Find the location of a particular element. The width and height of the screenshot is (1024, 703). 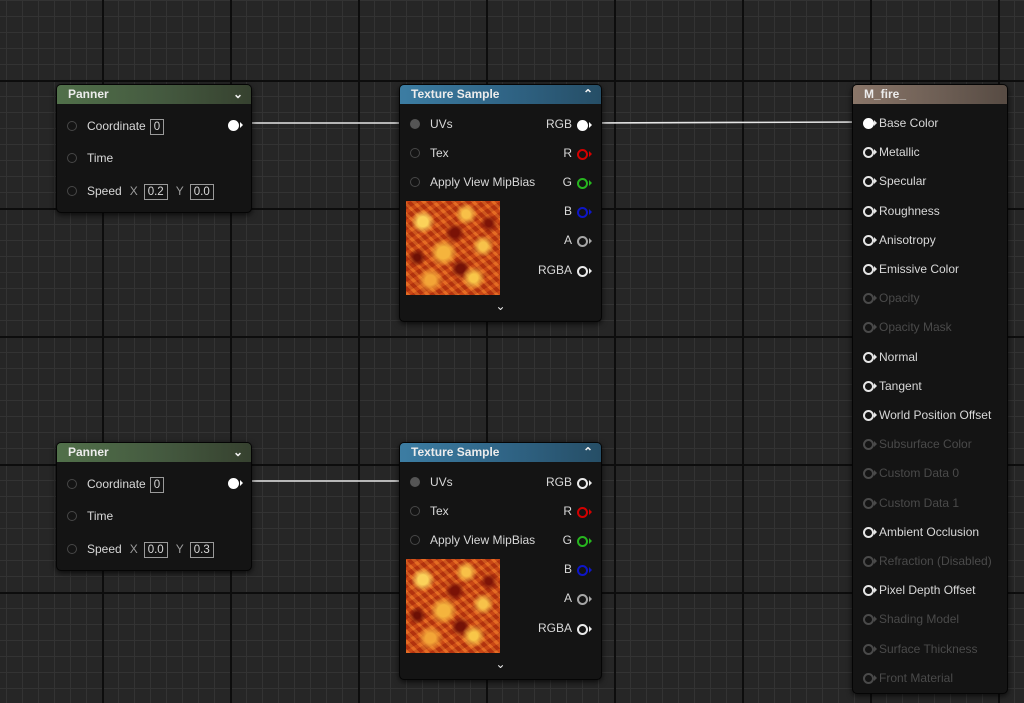

speed-x-field: 0.2 is located at coordinates (155, 192).